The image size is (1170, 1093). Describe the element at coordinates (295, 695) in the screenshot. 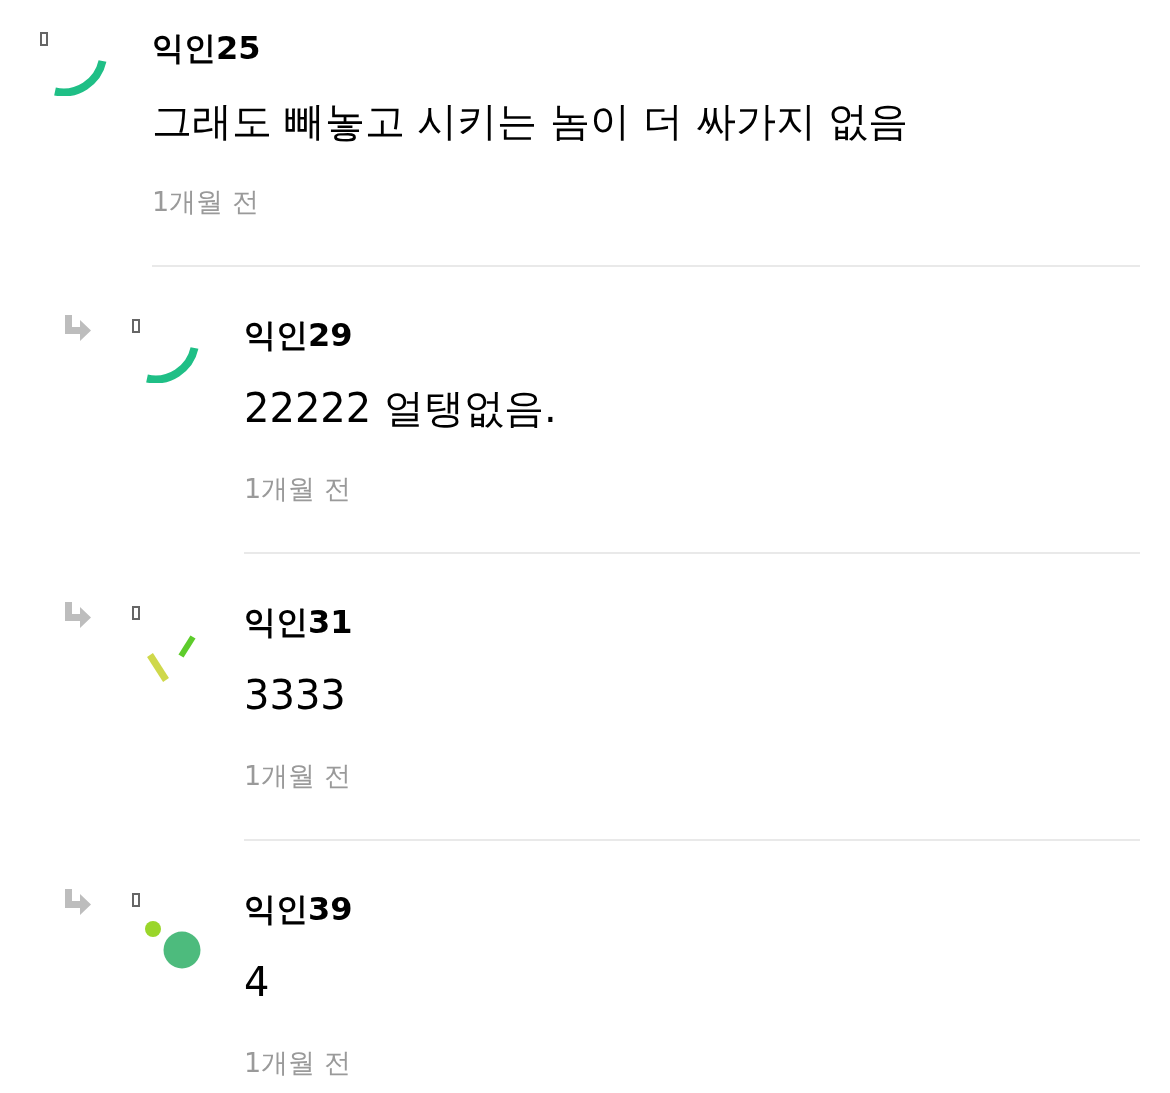

I see `comment-text: 3333` at that location.